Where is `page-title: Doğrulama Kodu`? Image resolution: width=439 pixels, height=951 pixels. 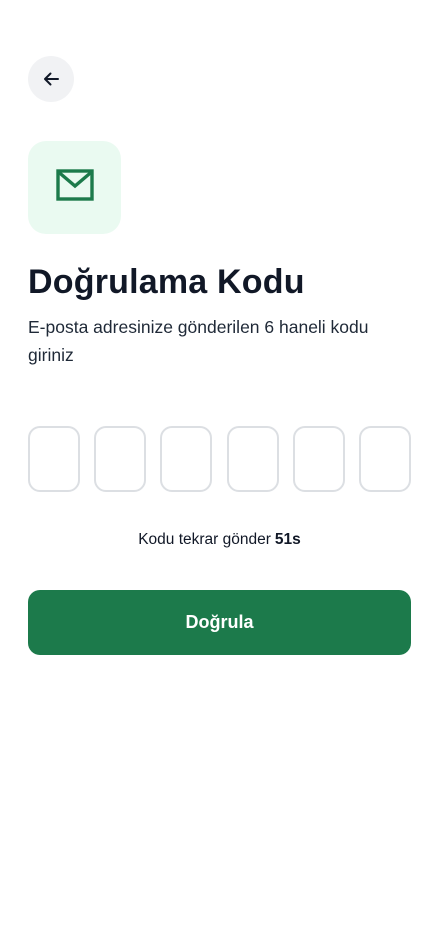
page-title: Doğrulama Kodu is located at coordinates (166, 282).